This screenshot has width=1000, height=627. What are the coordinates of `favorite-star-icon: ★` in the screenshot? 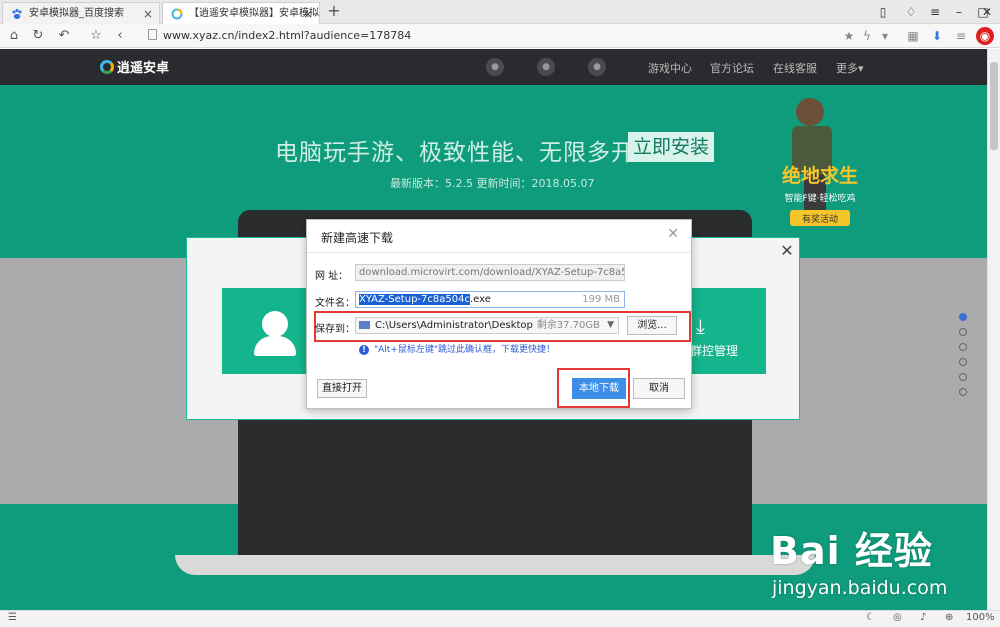 It's located at (849, 36).